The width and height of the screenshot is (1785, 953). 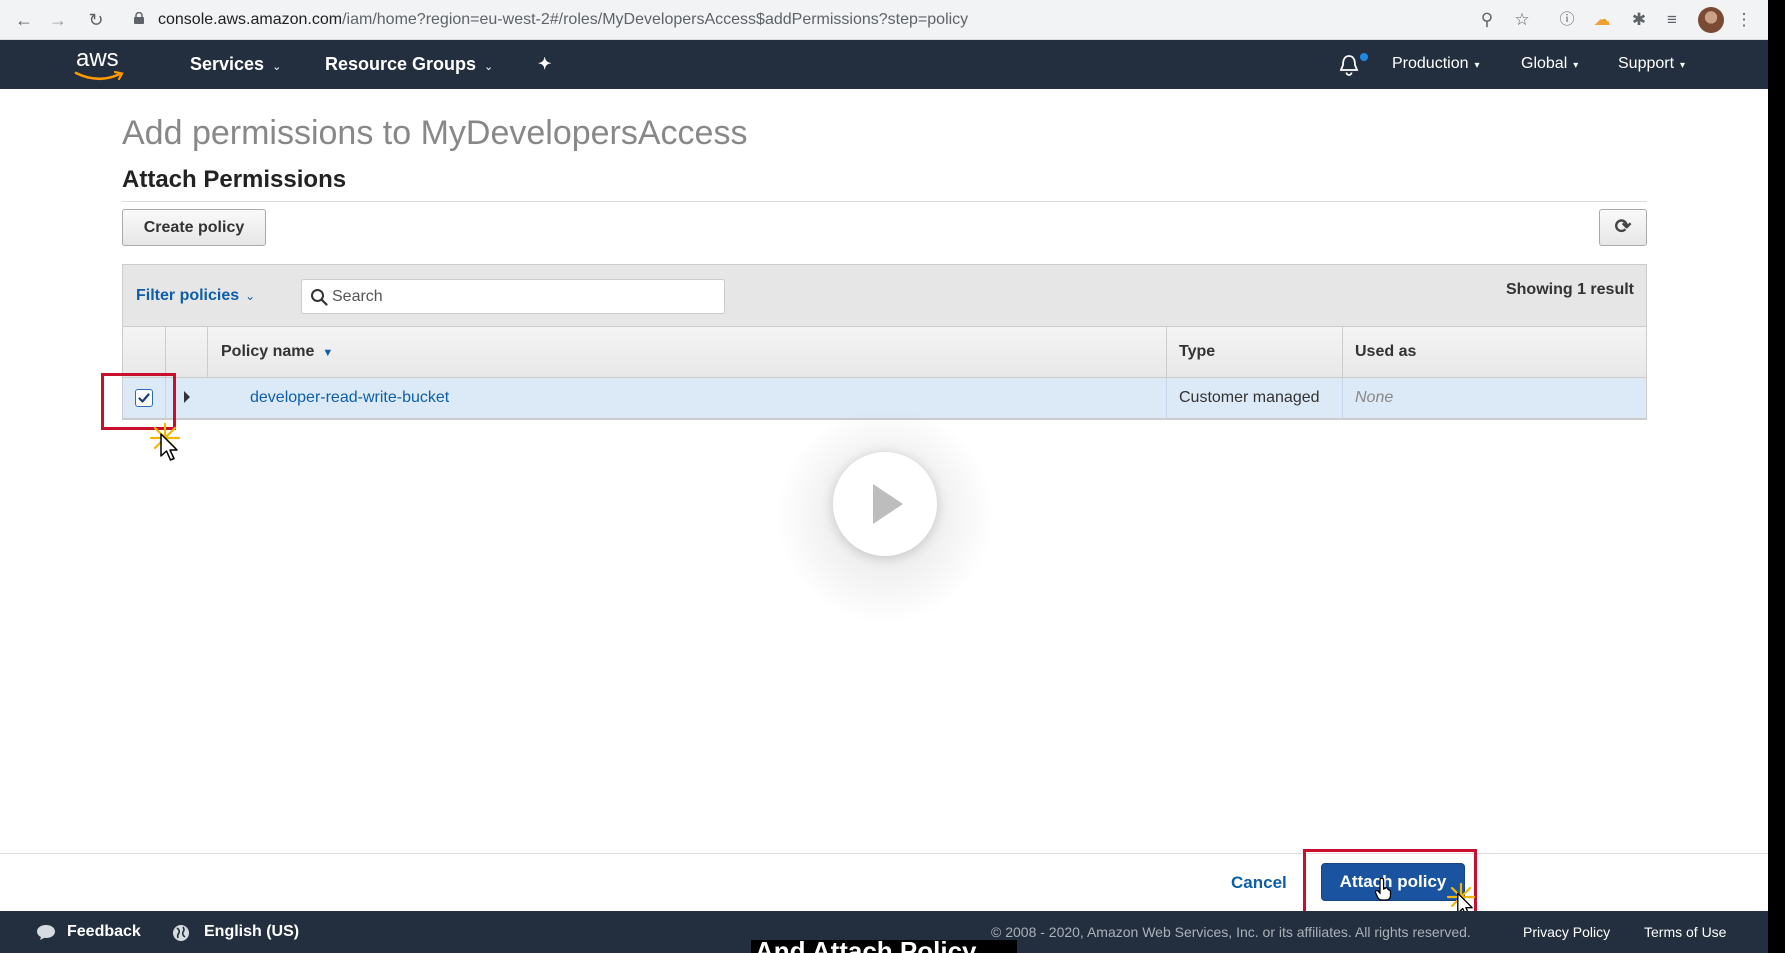 I want to click on media-icon: ≡, so click(x=1672, y=20).